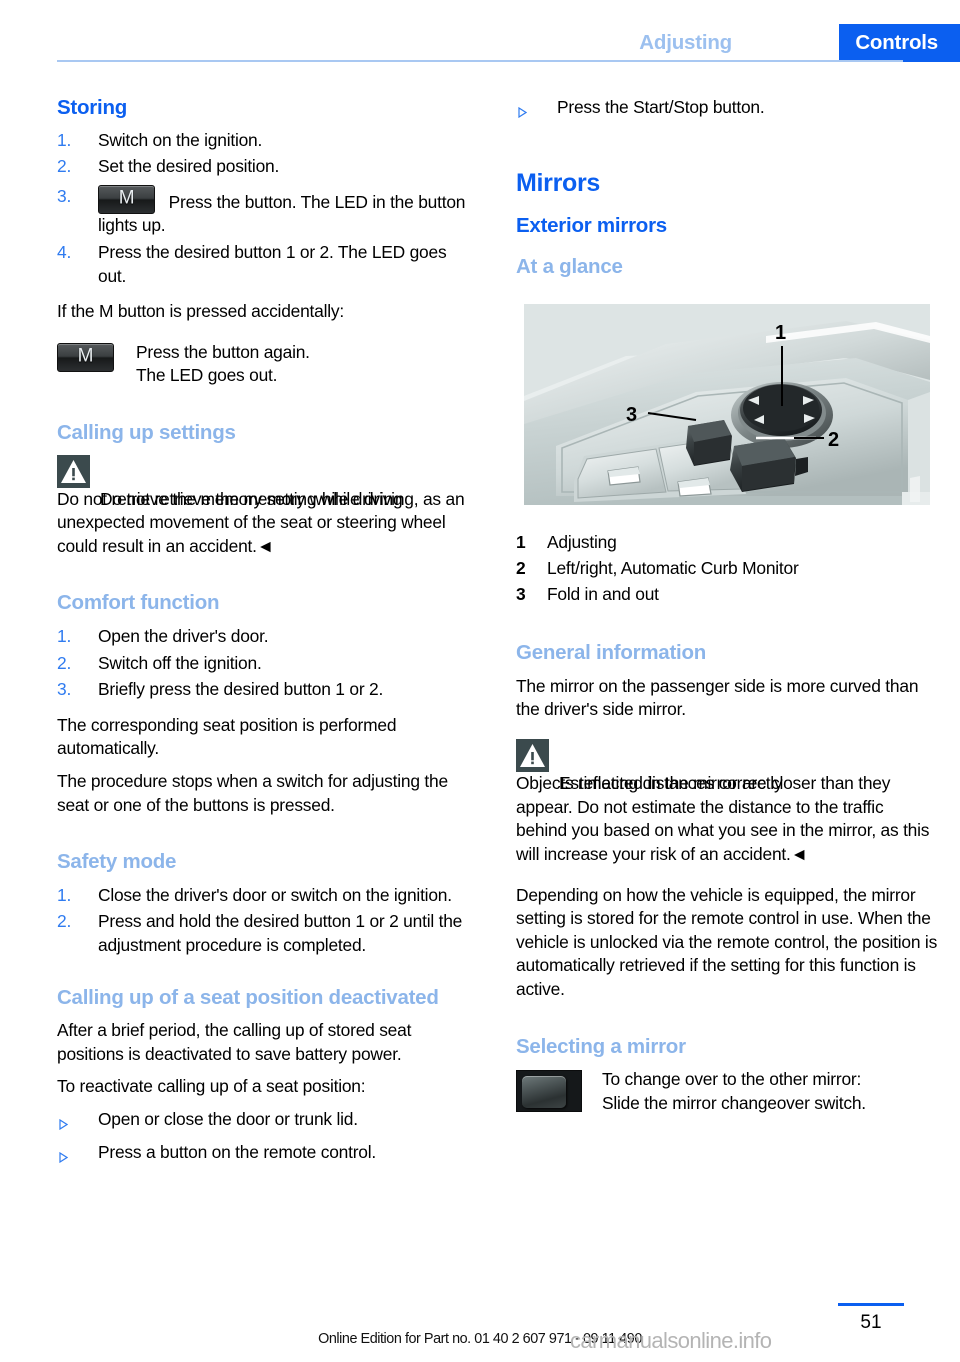 This screenshot has height=1362, width=960. I want to click on accidental-press-intro: If the M button is pressed accidentally:, so click(200, 311).